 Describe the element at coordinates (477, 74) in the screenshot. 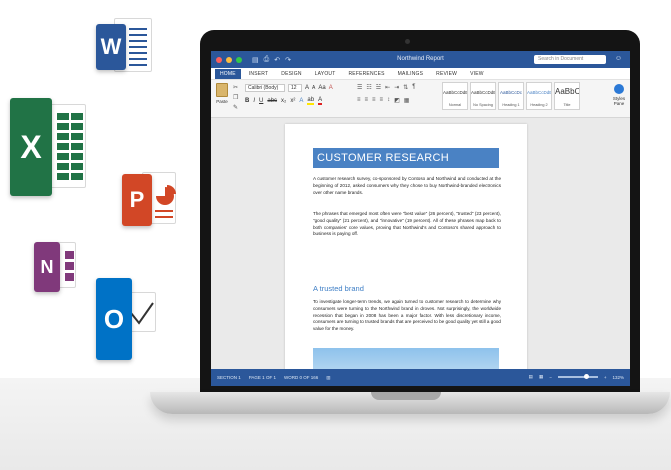

I see `tab-view: VIEW` at that location.